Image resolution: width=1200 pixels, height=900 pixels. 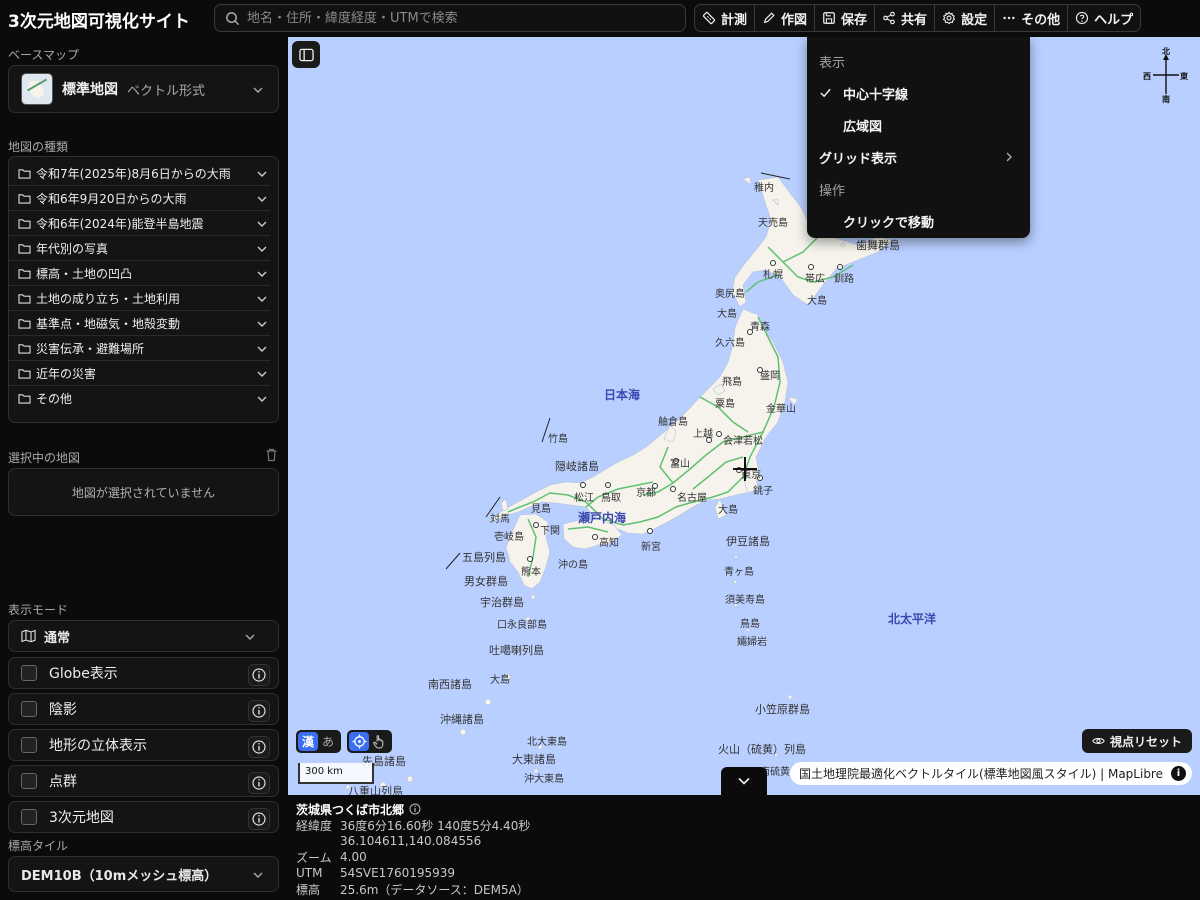 I want to click on maptype-item: 令和7年(2025年)8月6日からの大雨, so click(x=139, y=173).